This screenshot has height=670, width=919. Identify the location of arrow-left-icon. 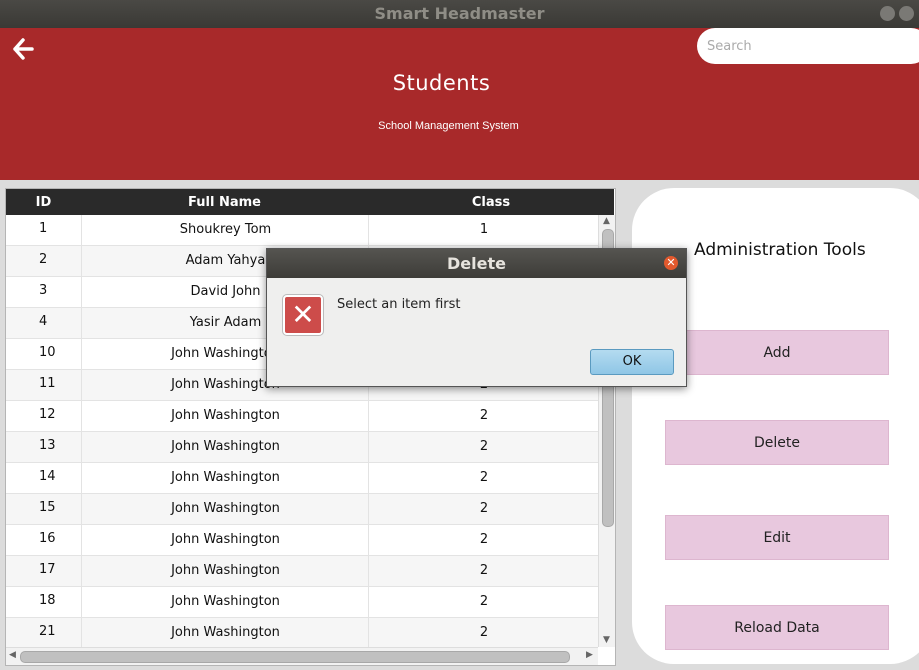
(23, 51).